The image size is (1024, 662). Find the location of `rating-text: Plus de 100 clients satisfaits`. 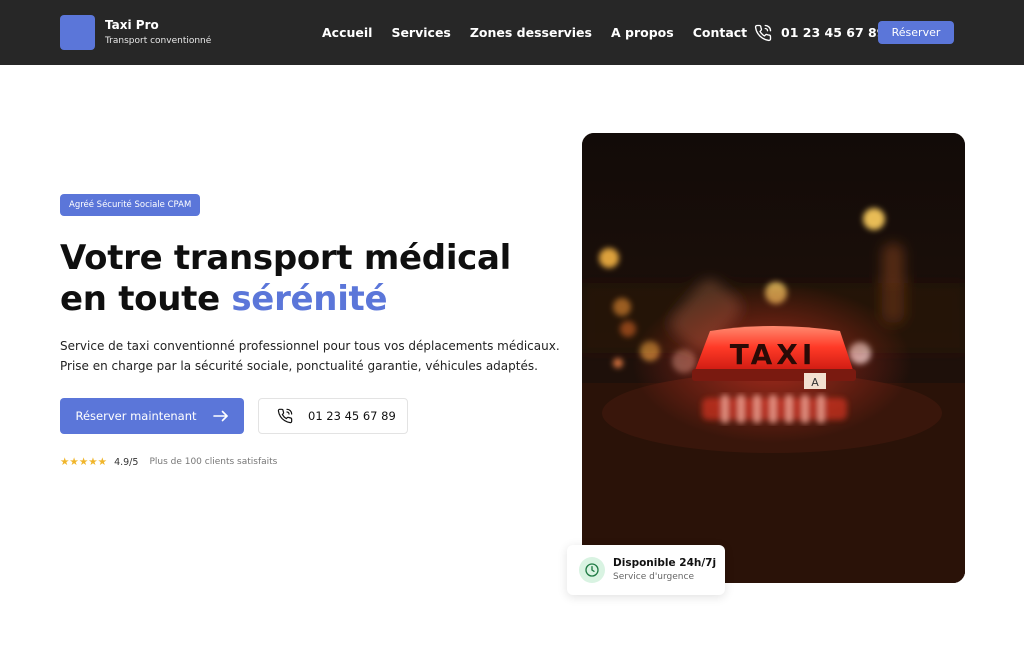

rating-text: Plus de 100 clients satisfaits is located at coordinates (213, 462).